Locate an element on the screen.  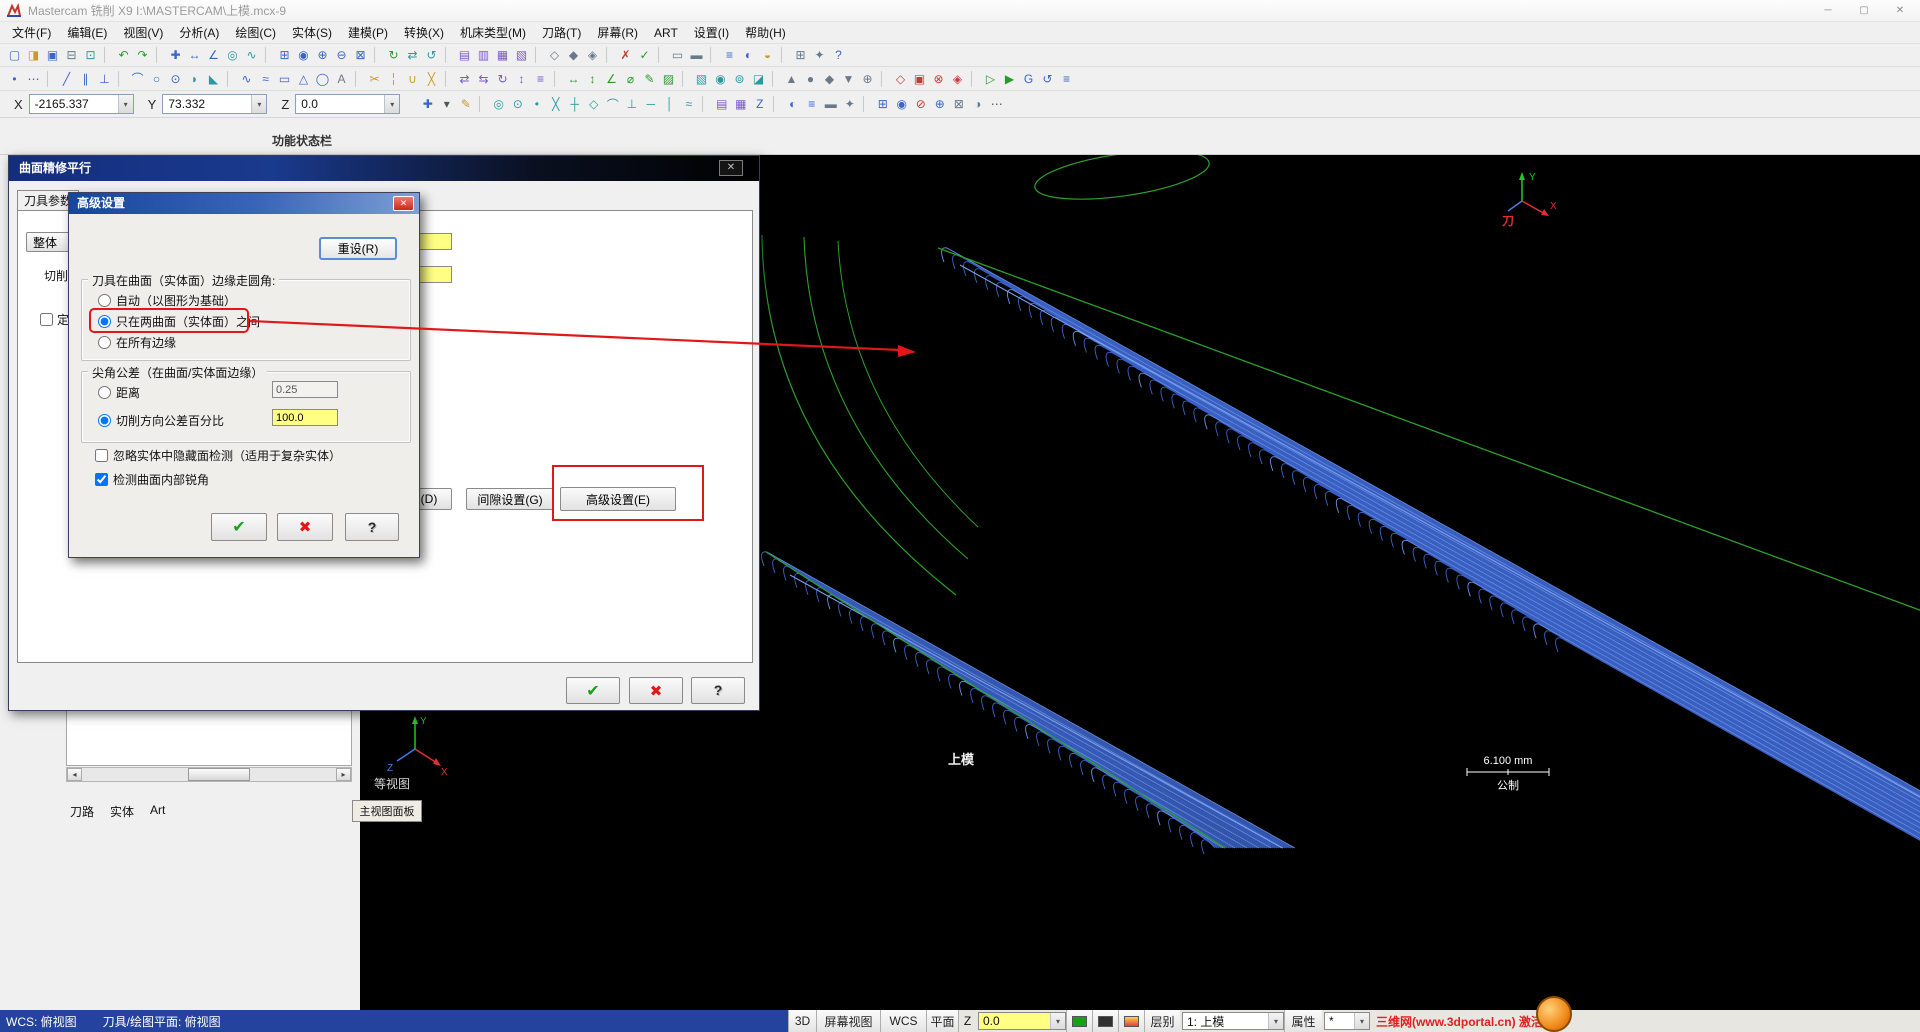
surface-net-icon: ▧ is located at coordinates (701, 79).